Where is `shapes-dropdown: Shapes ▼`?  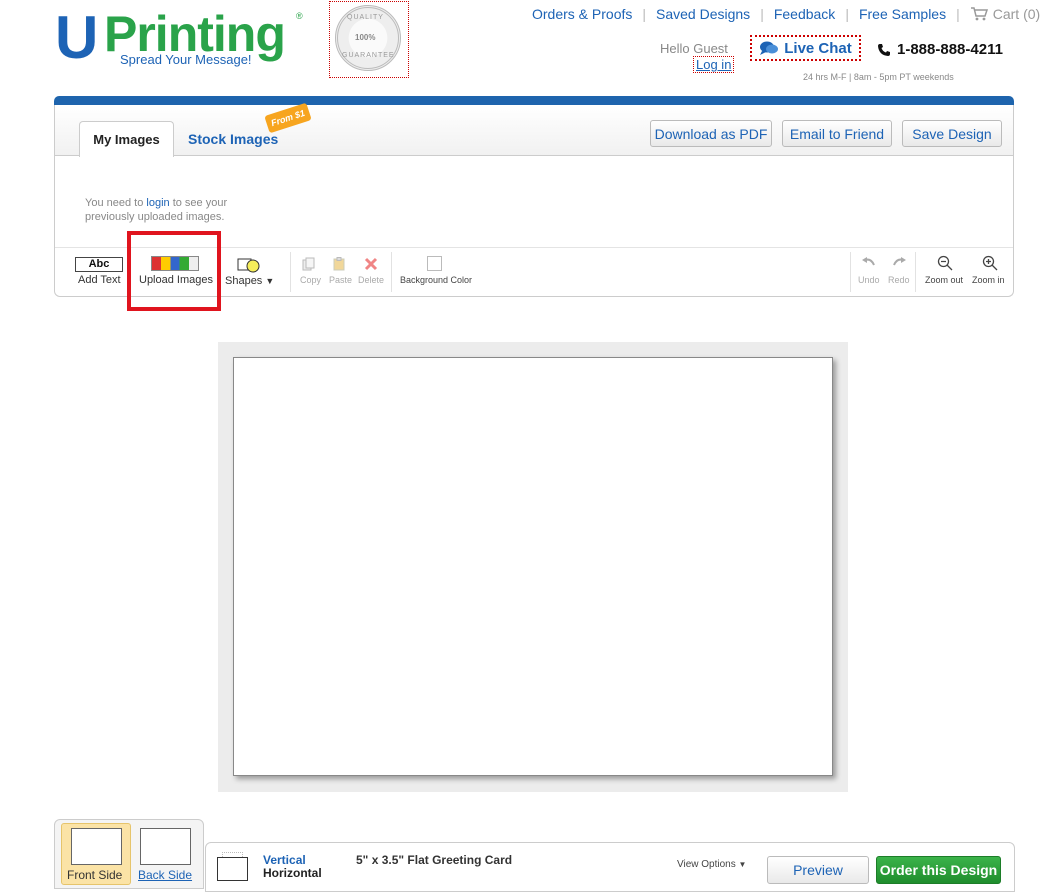 shapes-dropdown: Shapes ▼ is located at coordinates (249, 281).